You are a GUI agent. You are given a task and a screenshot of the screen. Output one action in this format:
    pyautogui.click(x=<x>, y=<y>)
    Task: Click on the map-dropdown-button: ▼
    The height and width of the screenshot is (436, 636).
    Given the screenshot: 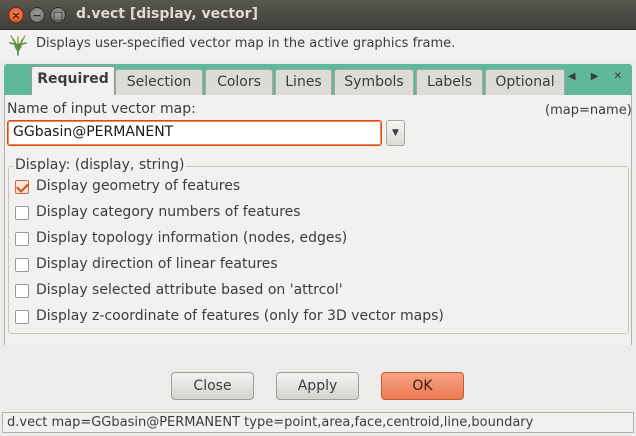 What is the action you would take?
    pyautogui.click(x=395, y=133)
    